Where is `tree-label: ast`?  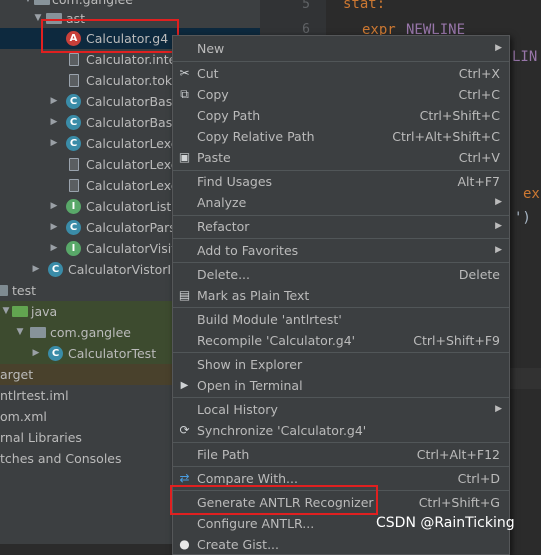 tree-label: ast is located at coordinates (76, 18).